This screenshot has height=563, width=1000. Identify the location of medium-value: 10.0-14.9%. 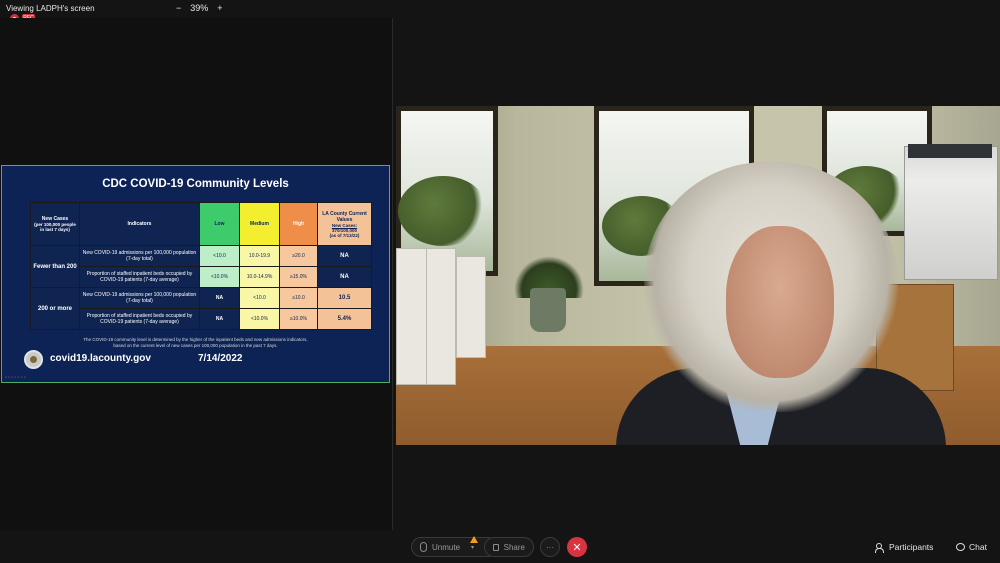
(259, 277).